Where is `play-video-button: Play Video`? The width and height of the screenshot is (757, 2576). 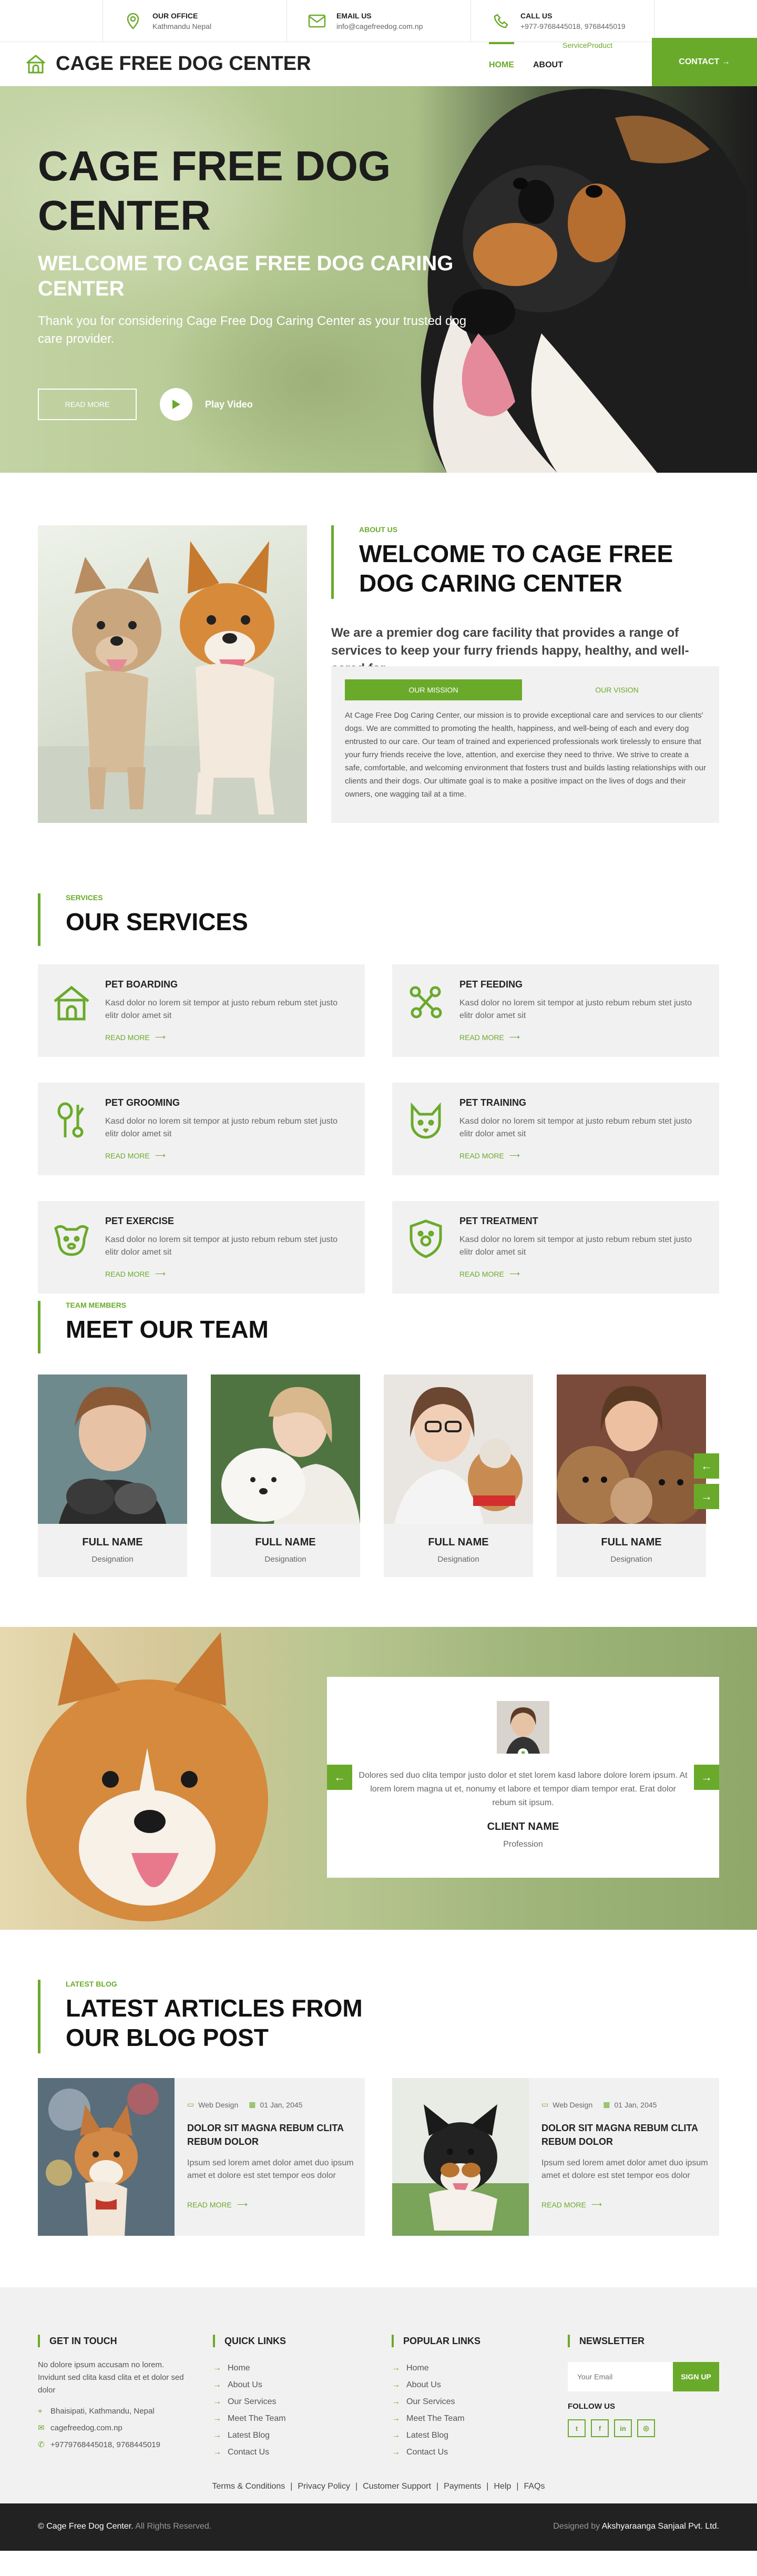 play-video-button: Play Video is located at coordinates (206, 405).